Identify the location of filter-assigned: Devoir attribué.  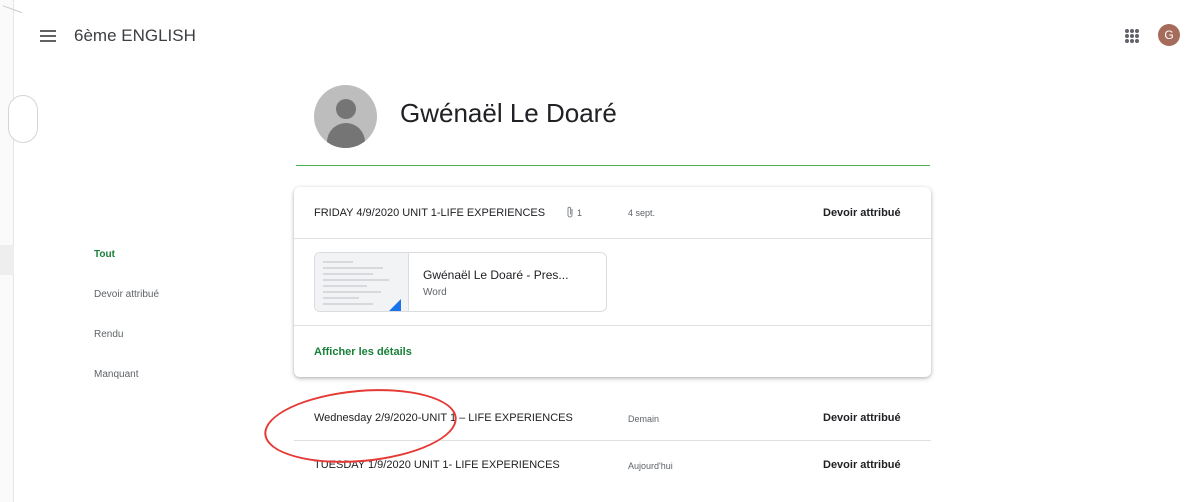
(126, 294).